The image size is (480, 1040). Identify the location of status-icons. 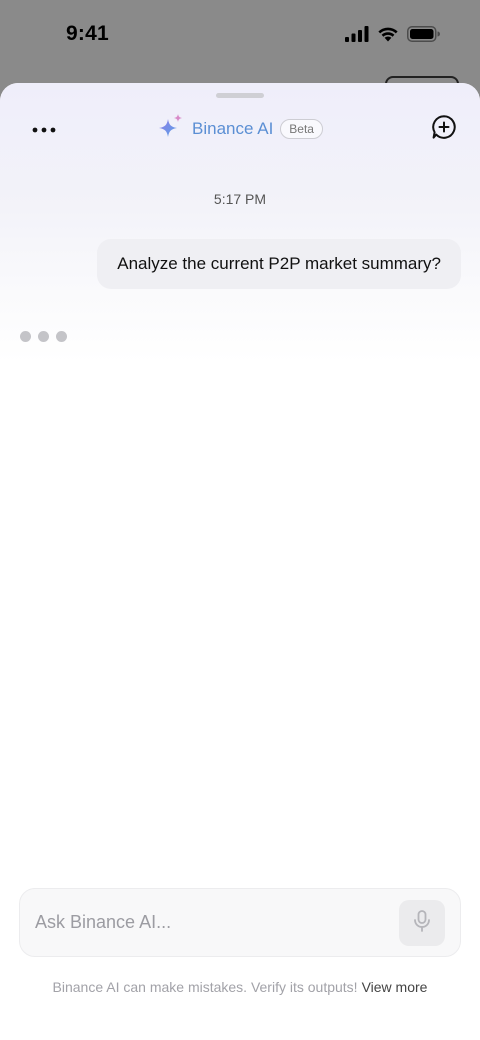
(392, 34).